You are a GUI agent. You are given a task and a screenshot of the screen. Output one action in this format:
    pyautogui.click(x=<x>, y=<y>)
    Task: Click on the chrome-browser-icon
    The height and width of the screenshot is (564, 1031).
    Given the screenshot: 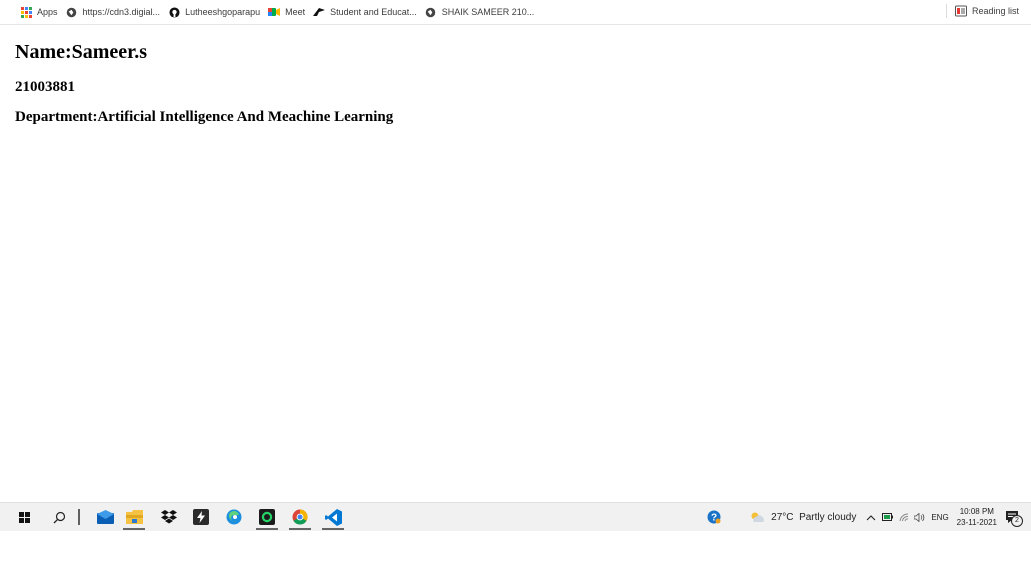 What is the action you would take?
    pyautogui.click(x=300, y=517)
    